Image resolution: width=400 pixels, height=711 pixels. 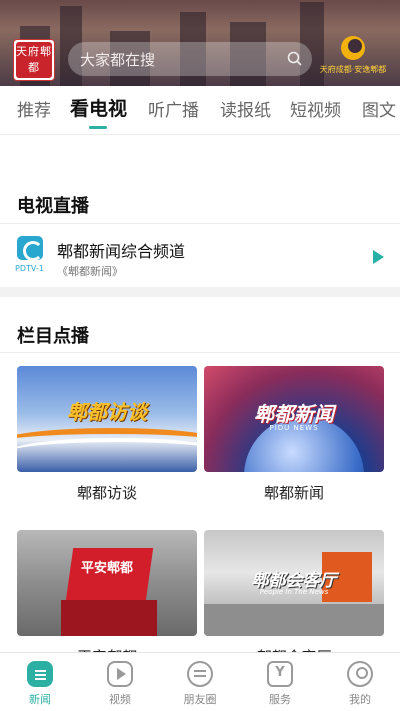 What do you see at coordinates (90, 271) in the screenshot?
I see `channel-program: 《郫都新闻》` at bounding box center [90, 271].